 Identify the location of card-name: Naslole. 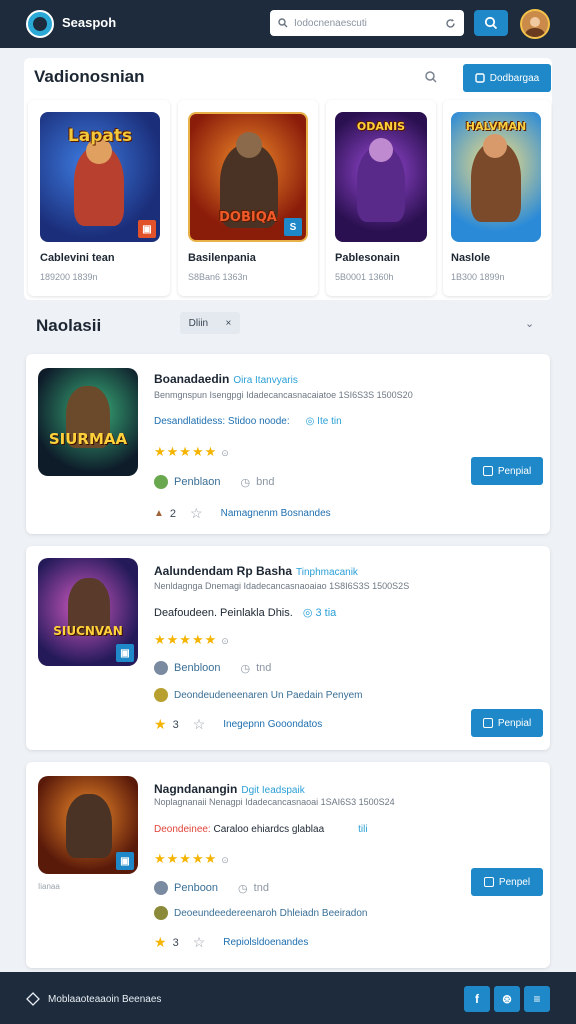
(471, 258).